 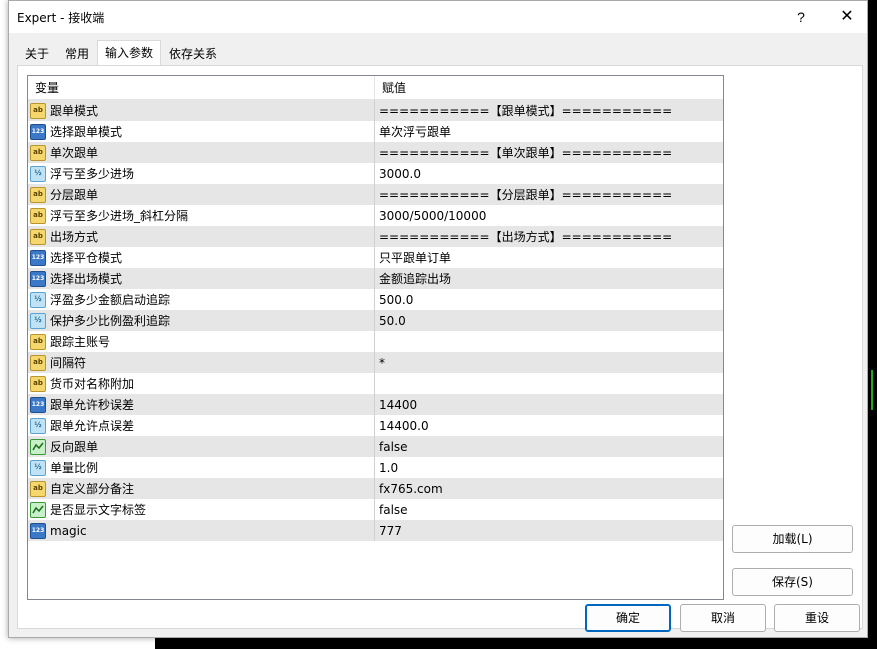 I want to click on close-button: ✕, so click(x=847, y=17).